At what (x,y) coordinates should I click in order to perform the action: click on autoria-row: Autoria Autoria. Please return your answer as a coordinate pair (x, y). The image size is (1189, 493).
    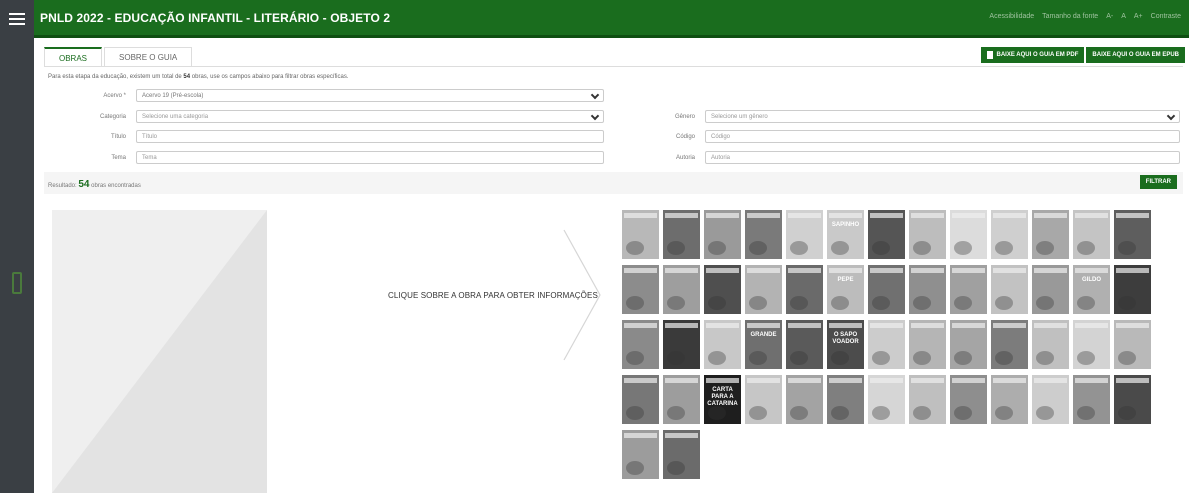
    Looking at the image, I should click on (898, 157).